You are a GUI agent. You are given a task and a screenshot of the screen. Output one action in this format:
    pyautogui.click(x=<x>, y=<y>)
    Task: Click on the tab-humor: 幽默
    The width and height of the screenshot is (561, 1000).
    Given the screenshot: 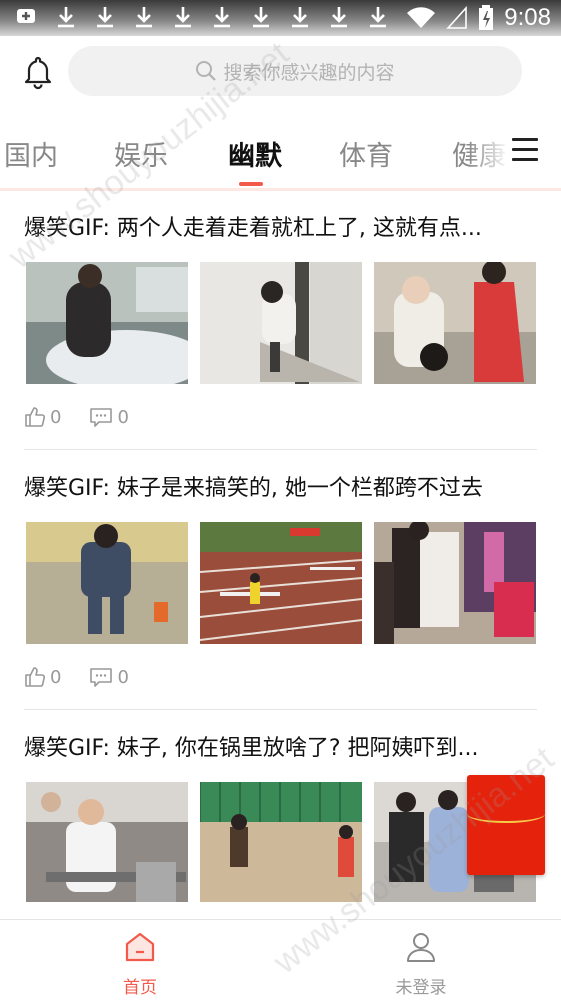 What is the action you would take?
    pyautogui.click(x=255, y=153)
    